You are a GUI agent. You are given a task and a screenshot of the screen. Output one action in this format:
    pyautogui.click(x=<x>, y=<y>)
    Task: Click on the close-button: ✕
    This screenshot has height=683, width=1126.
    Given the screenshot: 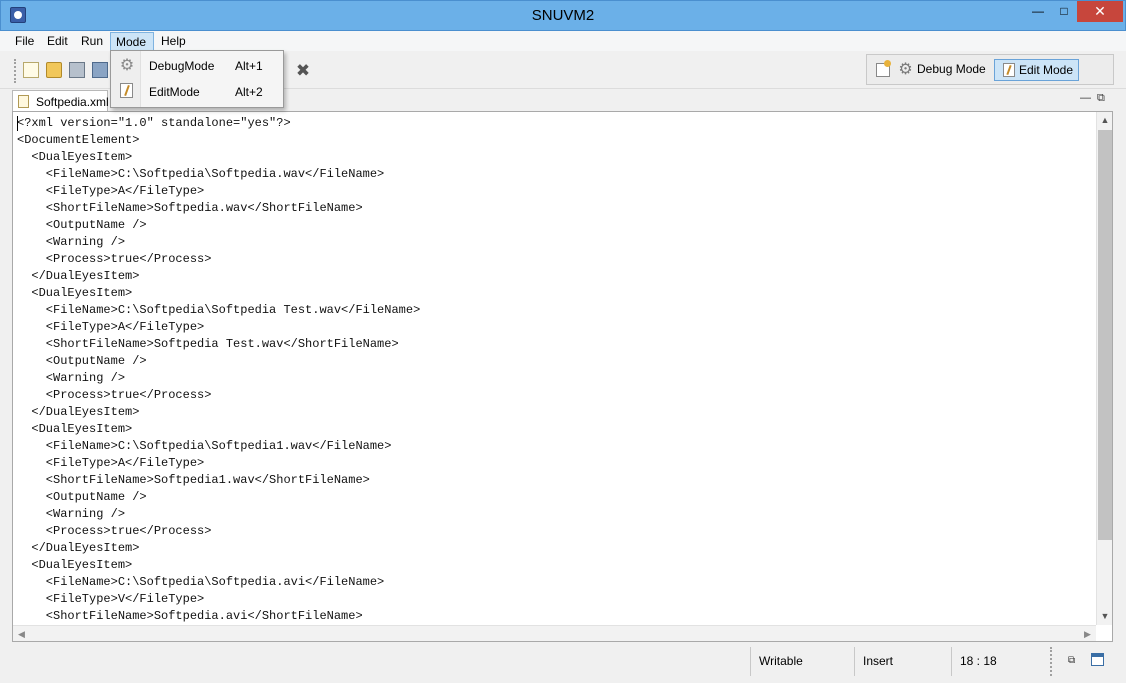 What is the action you would take?
    pyautogui.click(x=1100, y=11)
    